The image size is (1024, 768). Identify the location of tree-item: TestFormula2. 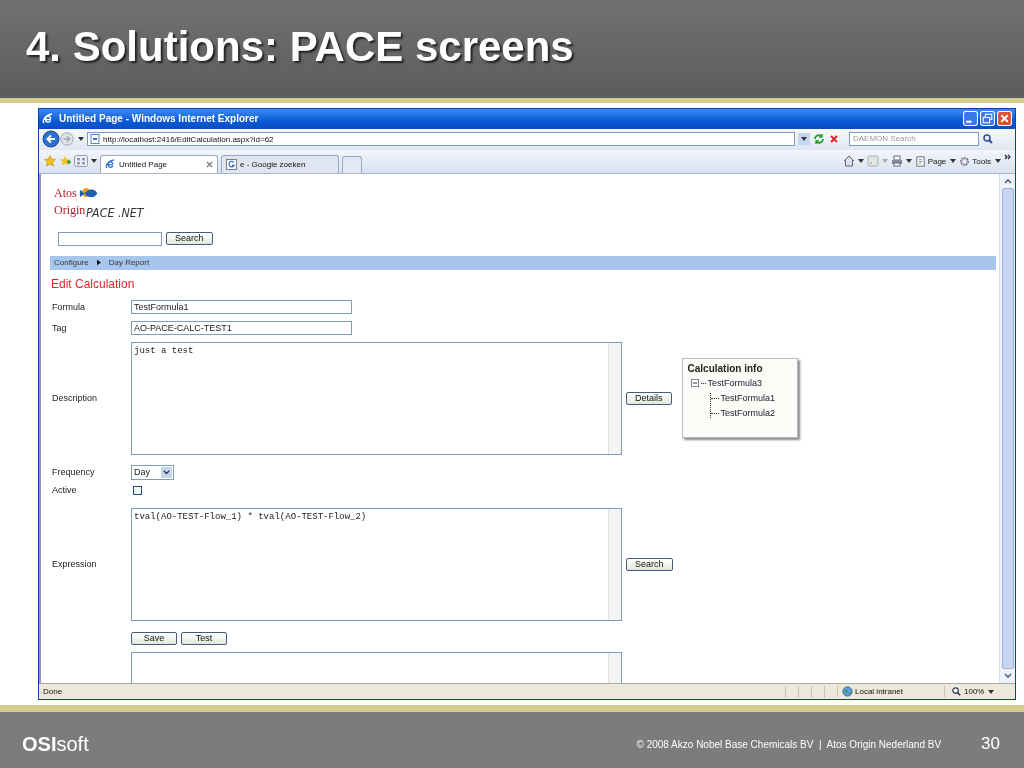
(748, 413).